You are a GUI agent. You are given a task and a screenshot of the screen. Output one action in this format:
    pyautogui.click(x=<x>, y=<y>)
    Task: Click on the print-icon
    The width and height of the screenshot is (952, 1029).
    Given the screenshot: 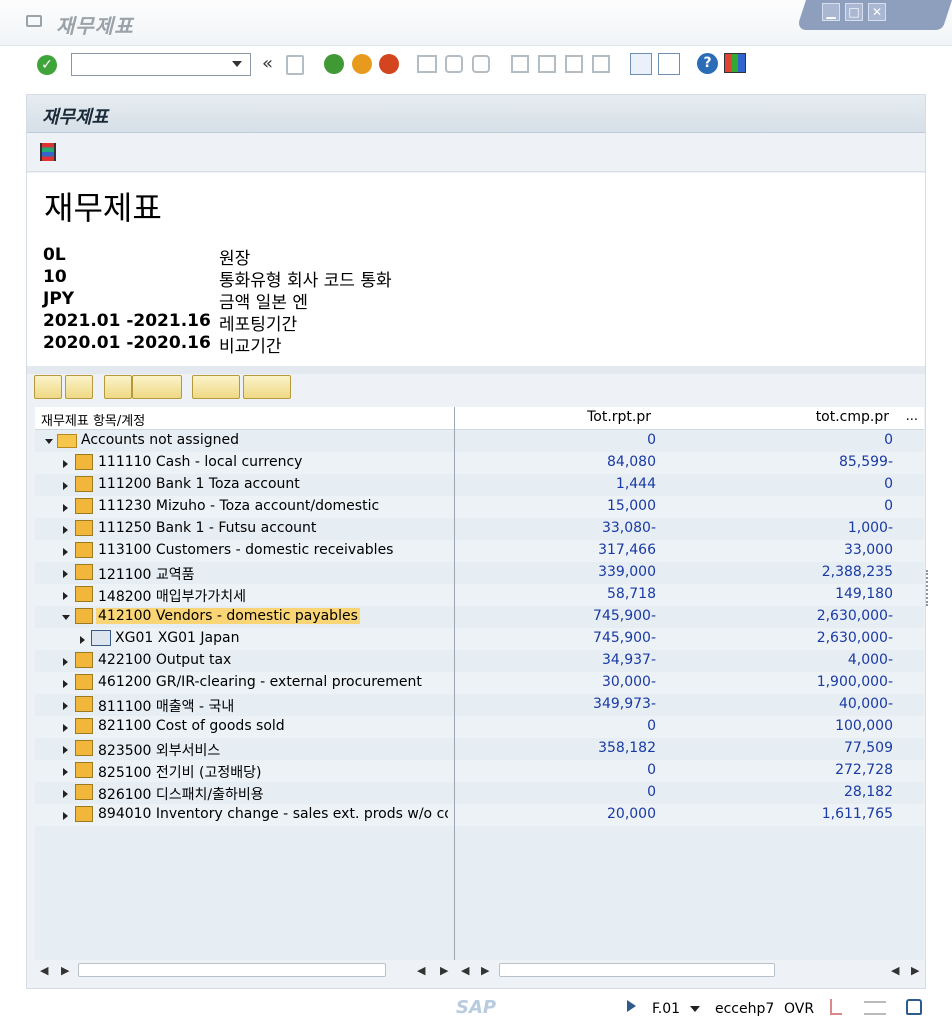 What is the action you would take?
    pyautogui.click(x=427, y=64)
    